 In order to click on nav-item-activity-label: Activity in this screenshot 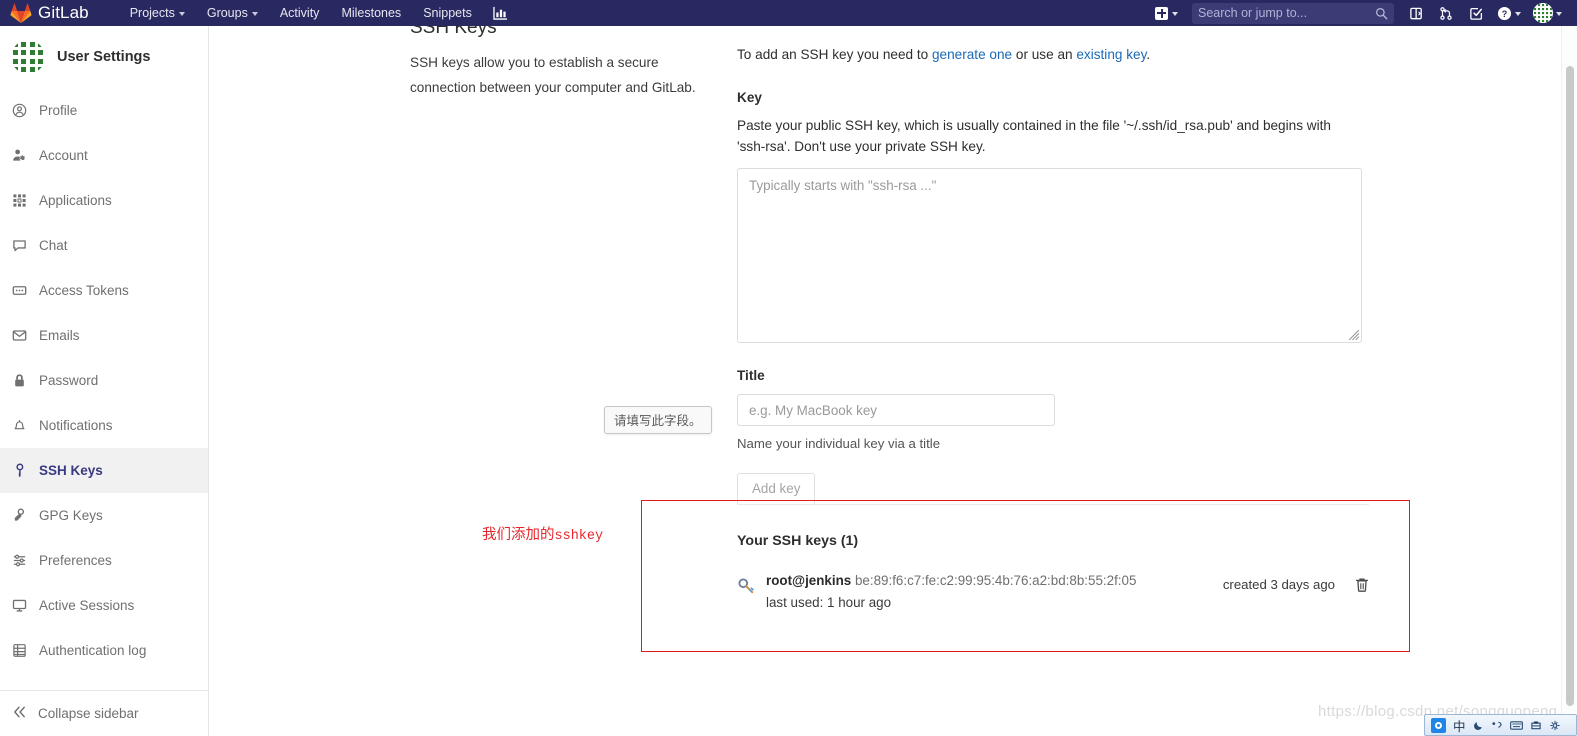, I will do `click(299, 13)`.